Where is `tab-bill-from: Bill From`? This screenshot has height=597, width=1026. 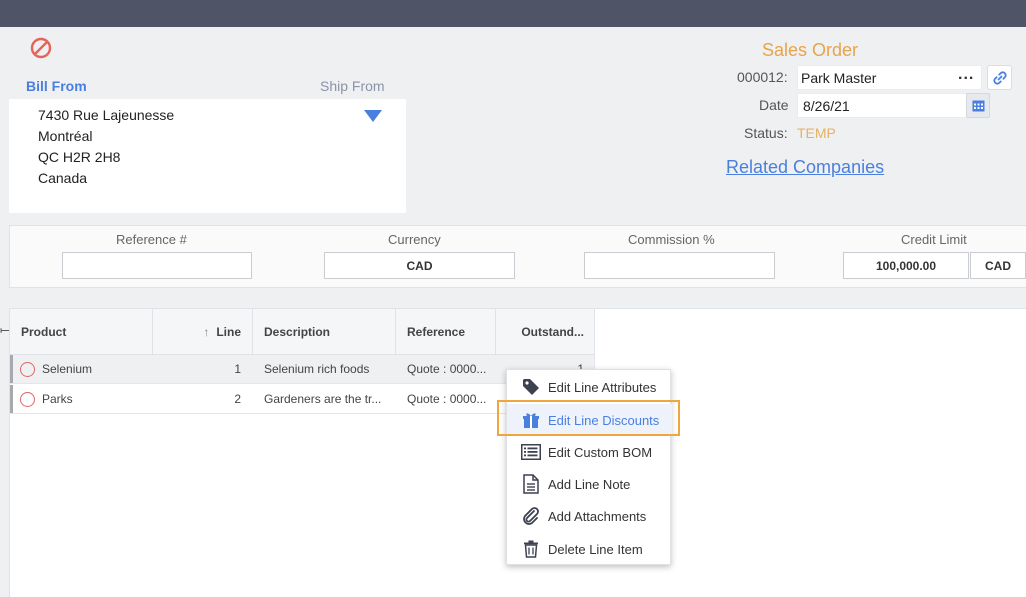
tab-bill-from: Bill From is located at coordinates (56, 86).